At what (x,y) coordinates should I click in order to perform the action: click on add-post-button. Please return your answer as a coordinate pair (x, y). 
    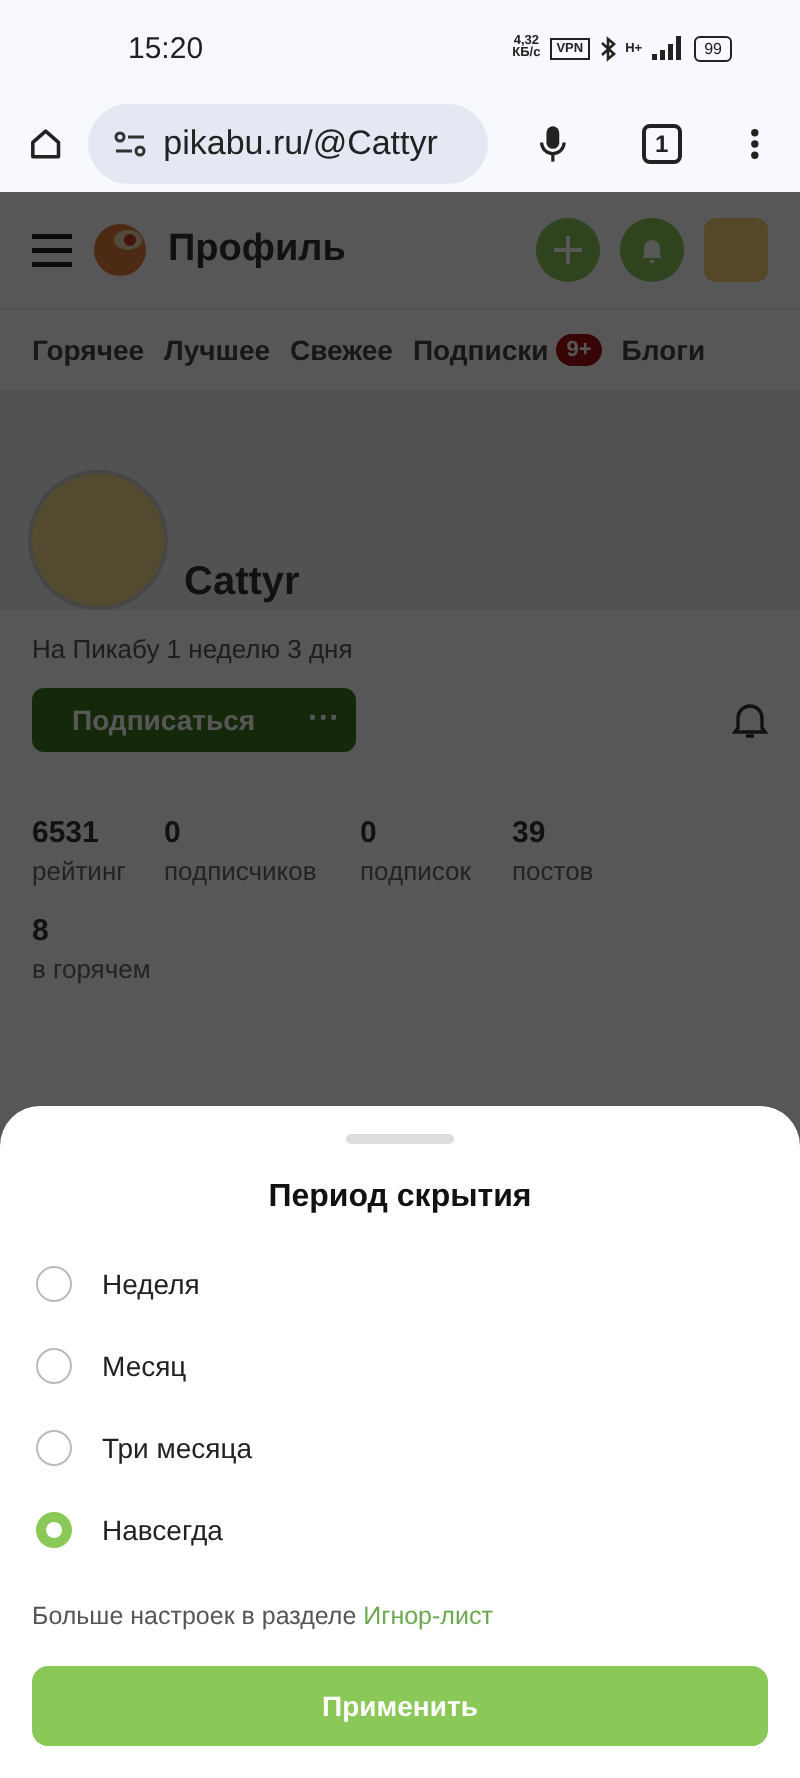
    Looking at the image, I should click on (568, 250).